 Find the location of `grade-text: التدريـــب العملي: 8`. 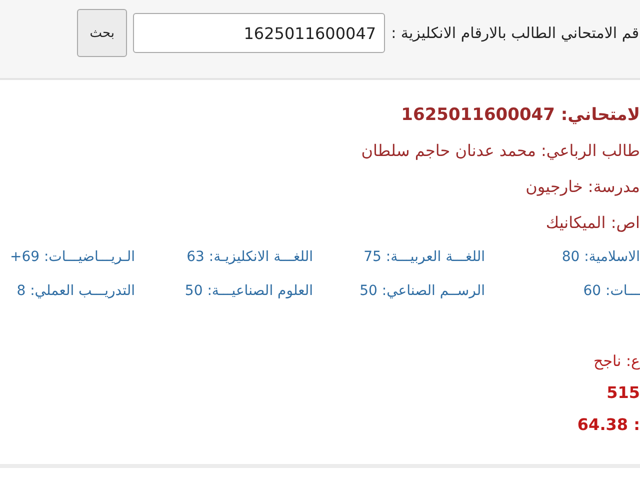

grade-text: التدريـــب العملي: 8 is located at coordinates (75, 291).